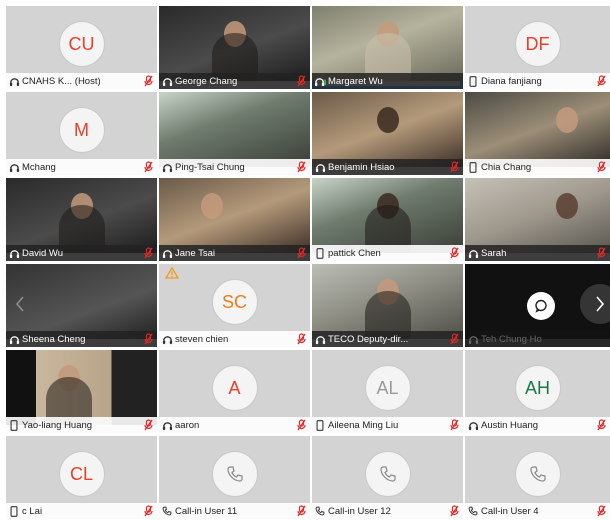 This screenshot has width=610, height=521. I want to click on participant-name: Margaret Wu, so click(355, 81).